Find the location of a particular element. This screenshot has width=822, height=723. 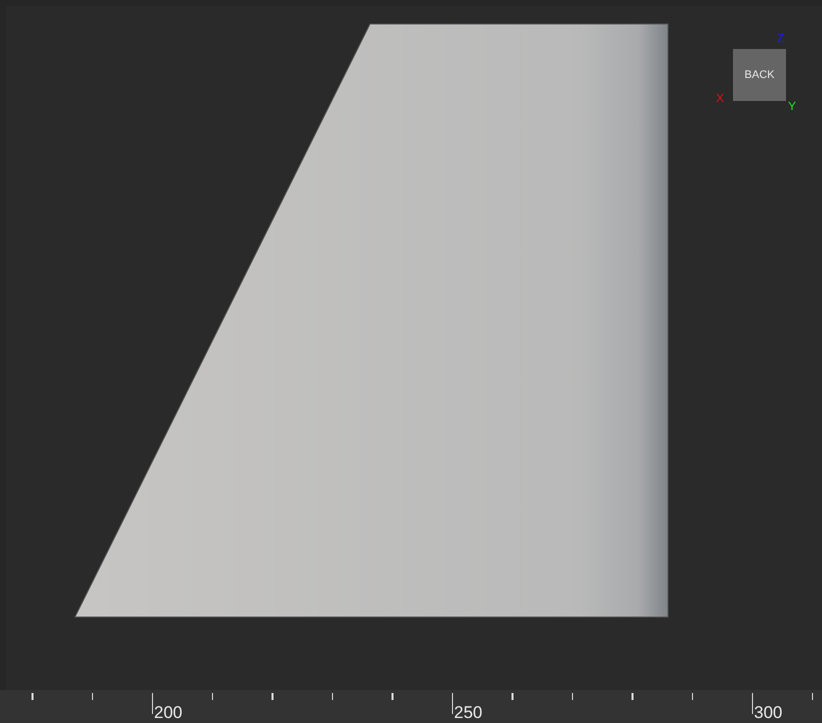

axis-label: X is located at coordinates (720, 98).